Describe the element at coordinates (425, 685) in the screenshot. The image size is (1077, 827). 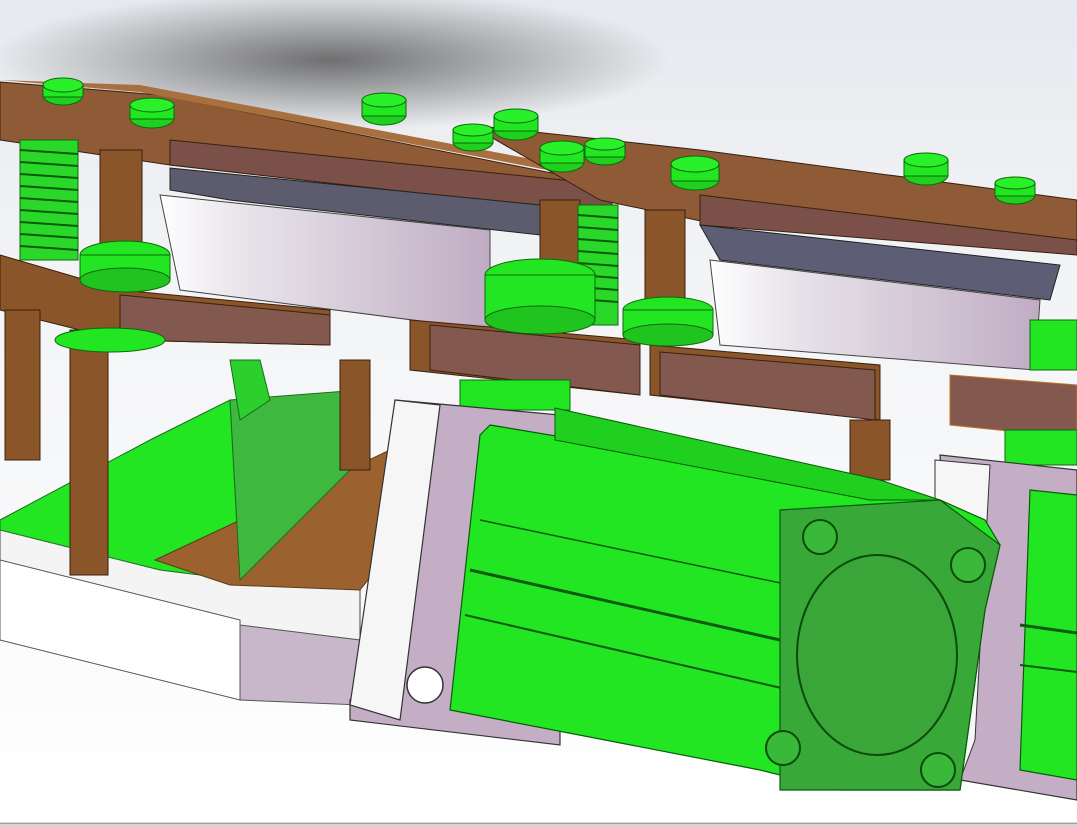
I see `mount-hole-icon` at that location.